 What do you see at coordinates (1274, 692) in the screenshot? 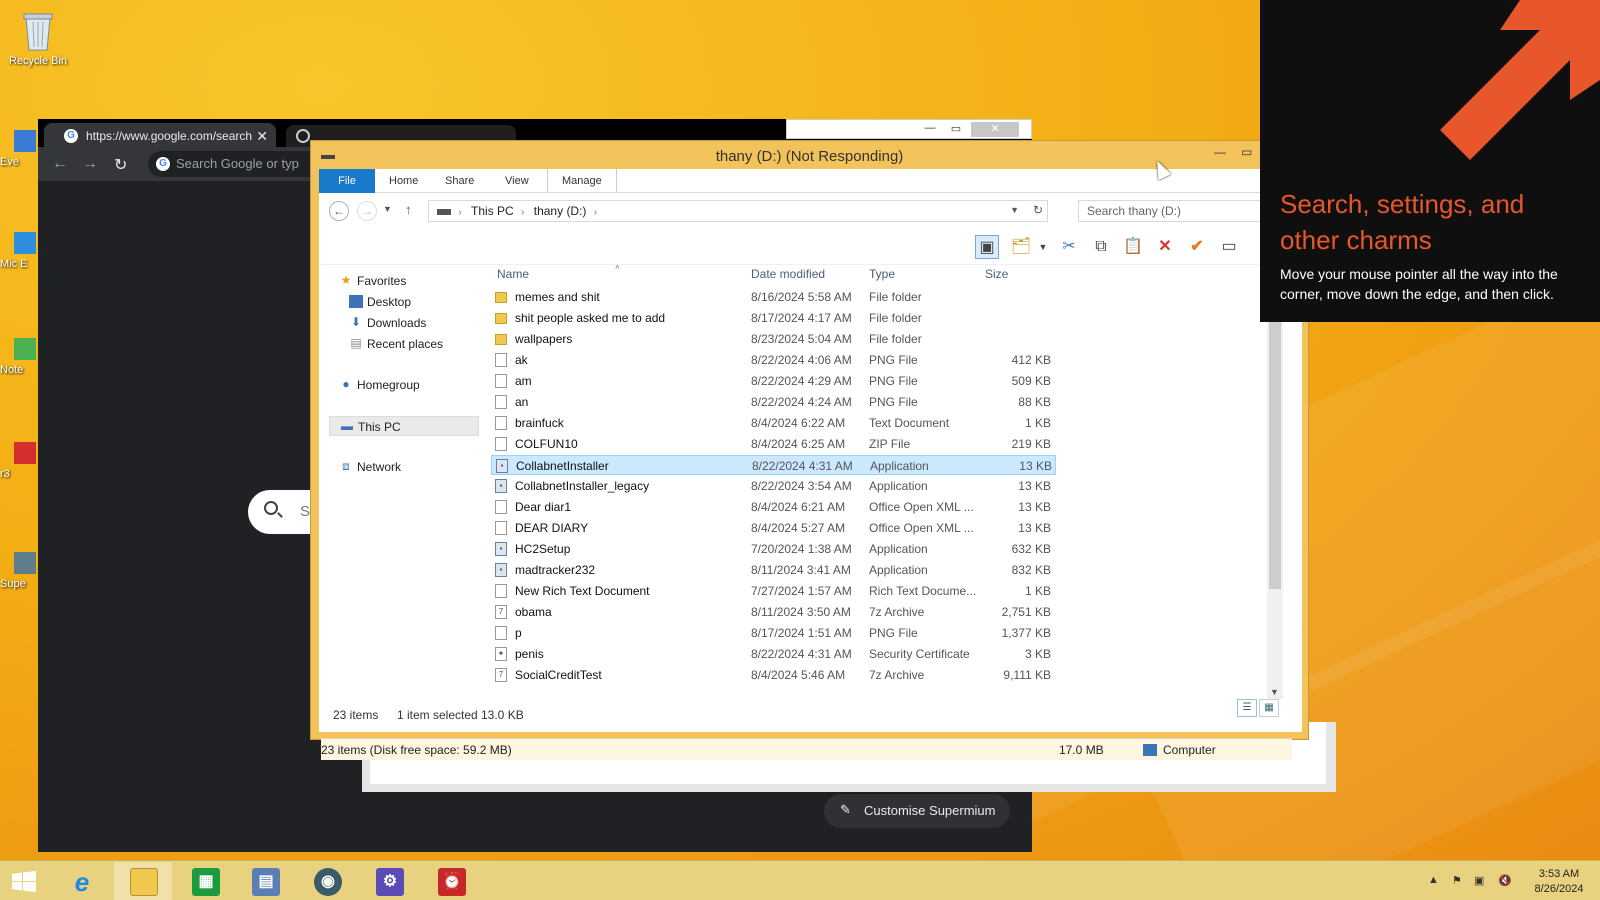
I see `scroll-down-icon: ▼` at bounding box center [1274, 692].